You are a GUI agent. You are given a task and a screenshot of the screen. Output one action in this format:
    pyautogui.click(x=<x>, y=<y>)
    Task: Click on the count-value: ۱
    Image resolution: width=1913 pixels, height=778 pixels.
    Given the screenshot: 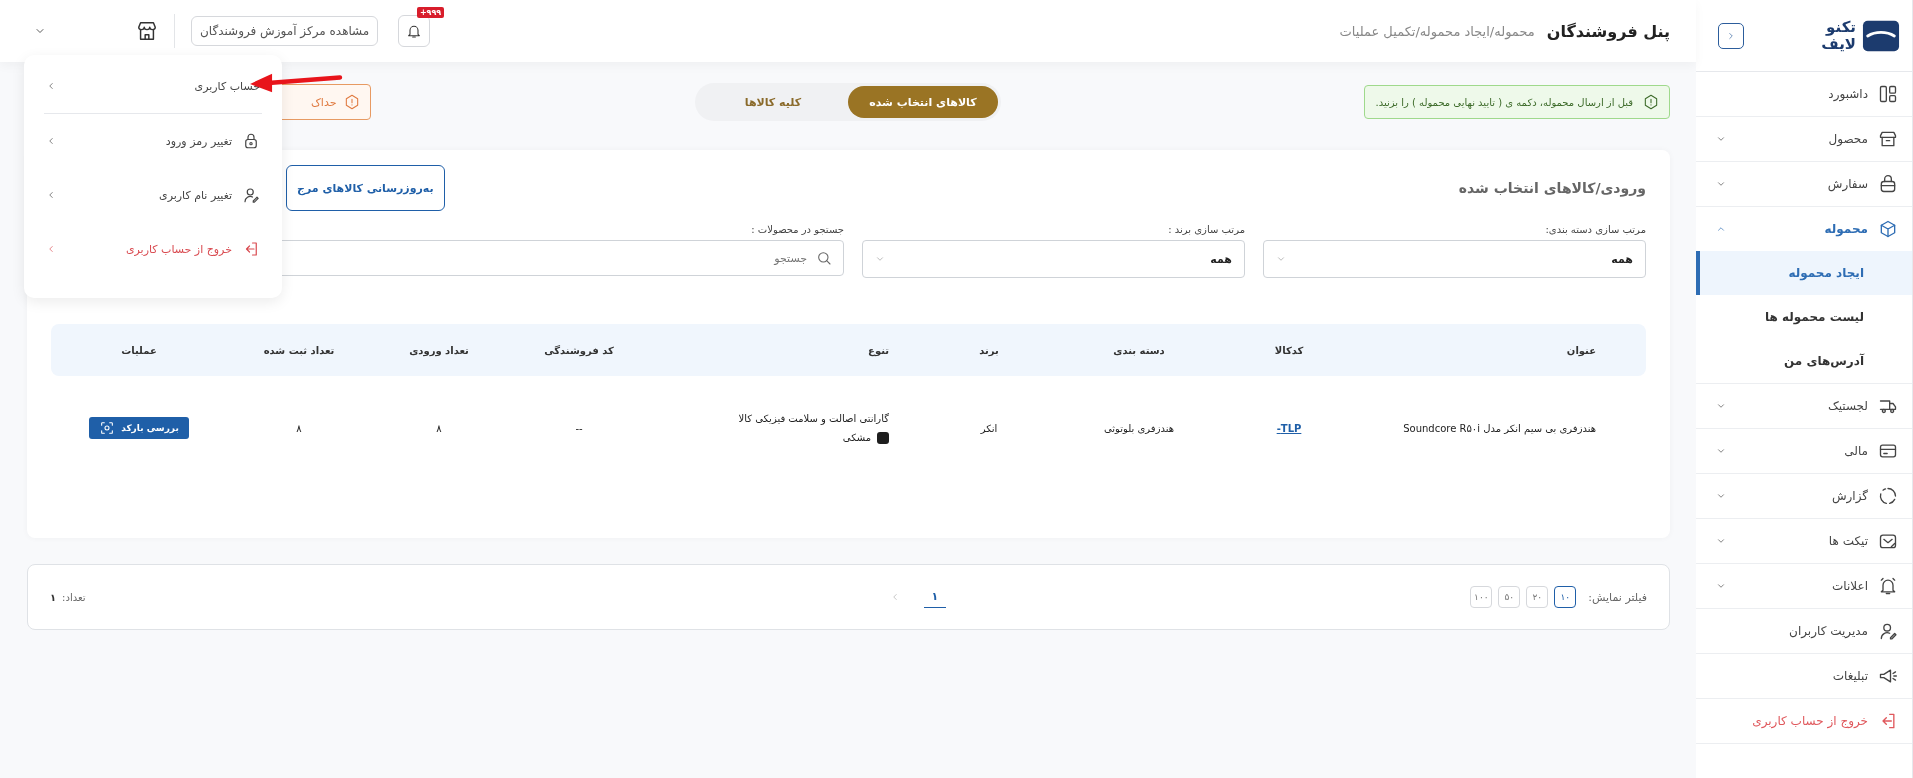 What is the action you would take?
    pyautogui.click(x=53, y=597)
    